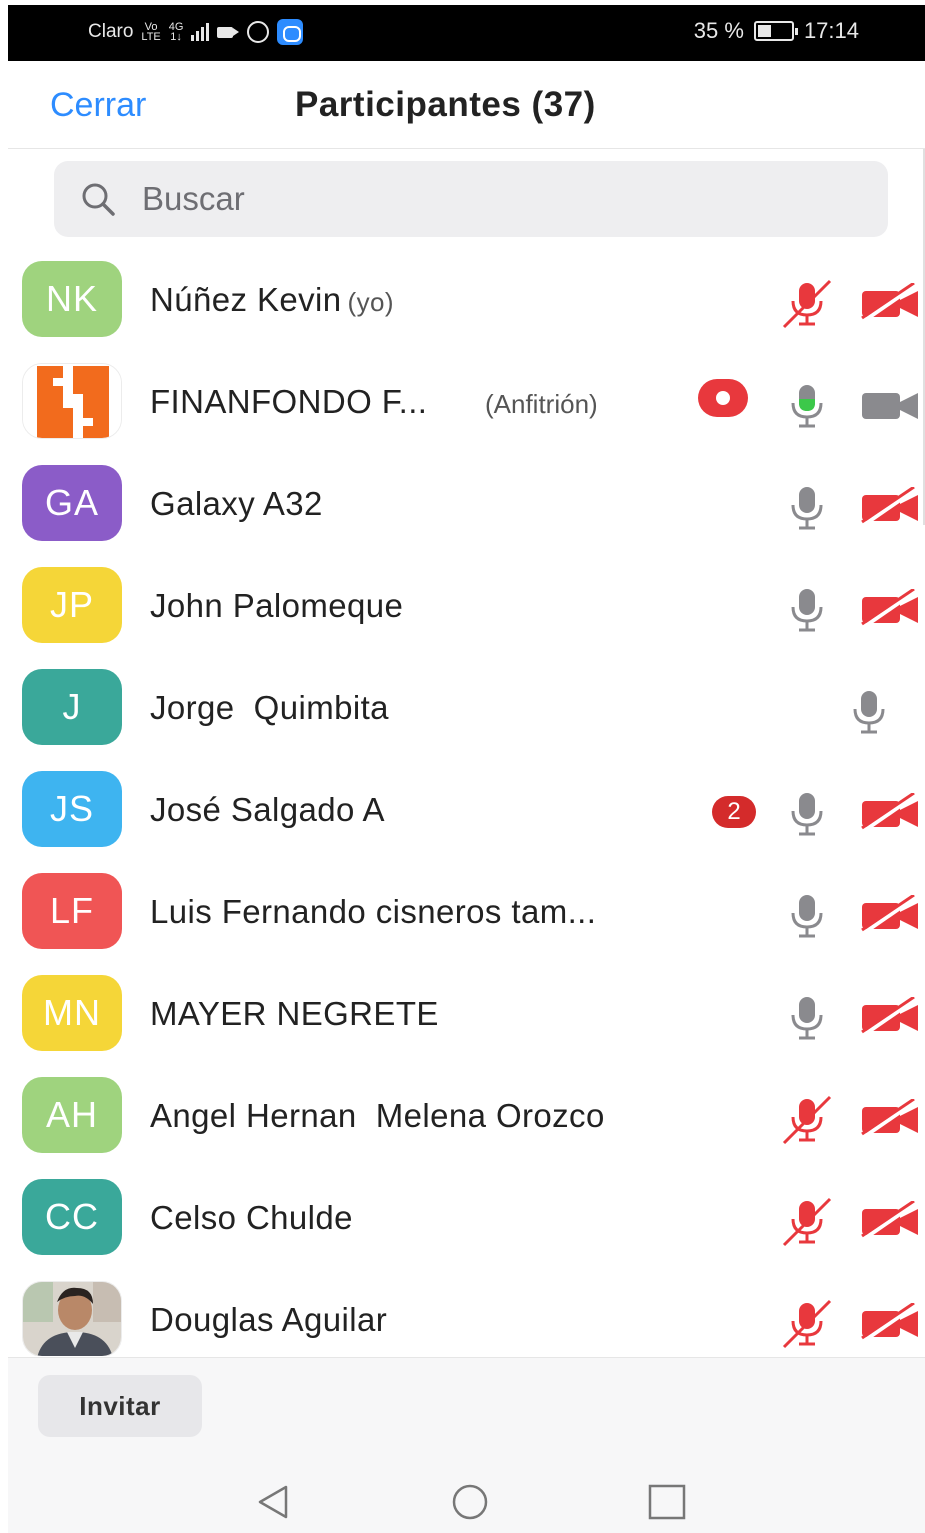 The width and height of the screenshot is (925, 1533). I want to click on invite-button: Invitar, so click(120, 1406).